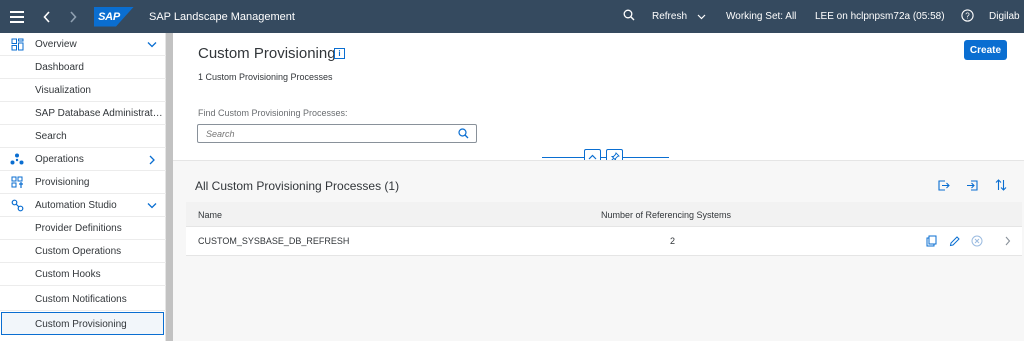  Describe the element at coordinates (73, 16) in the screenshot. I see `forward-icon` at that location.